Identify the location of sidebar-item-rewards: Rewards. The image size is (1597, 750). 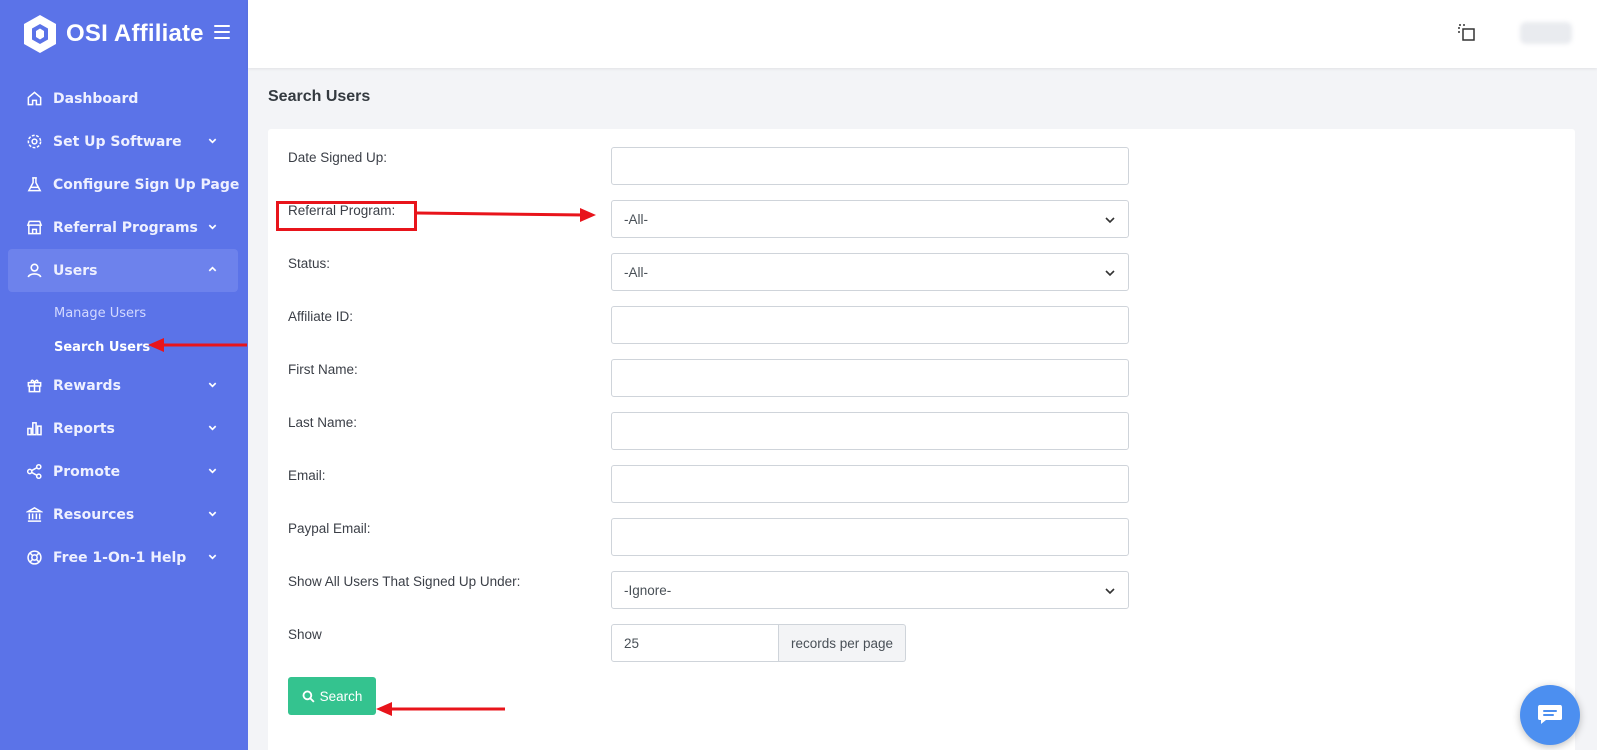
(124, 385).